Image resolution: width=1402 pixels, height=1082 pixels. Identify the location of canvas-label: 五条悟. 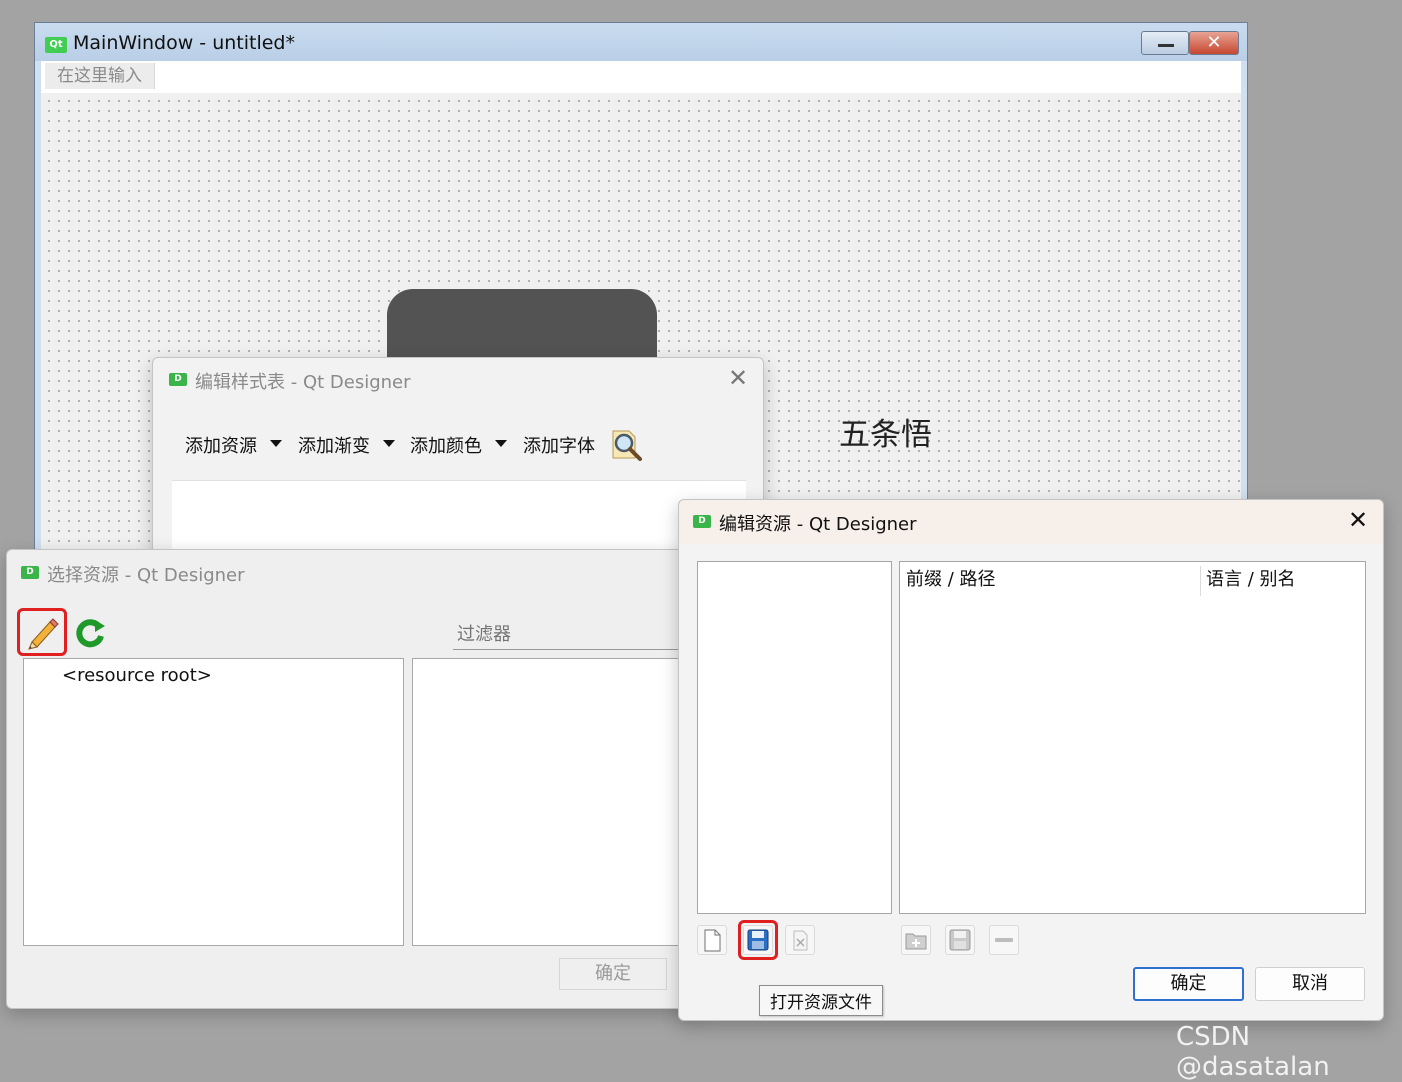
(885, 431).